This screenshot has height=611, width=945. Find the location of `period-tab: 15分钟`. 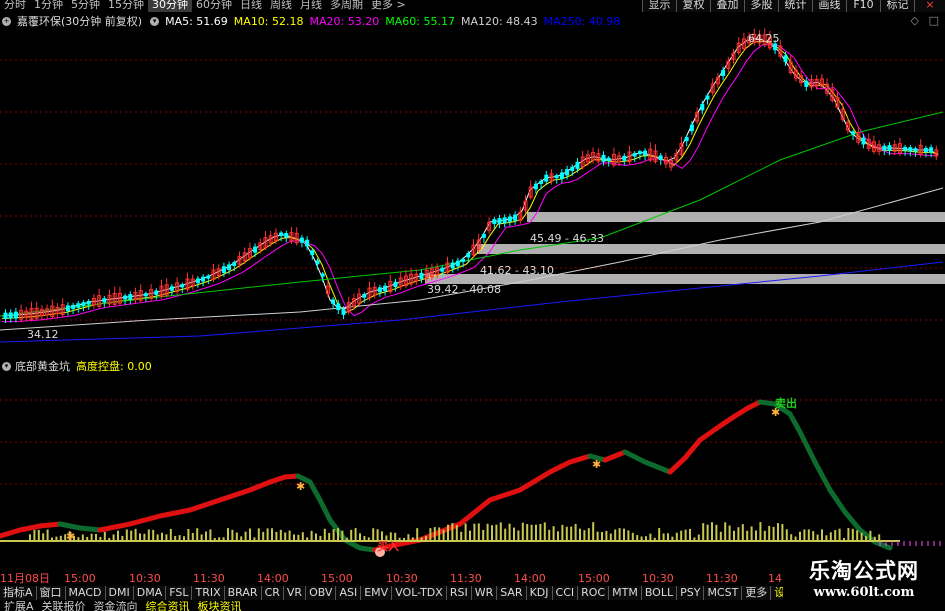

period-tab: 15分钟 is located at coordinates (126, 6).